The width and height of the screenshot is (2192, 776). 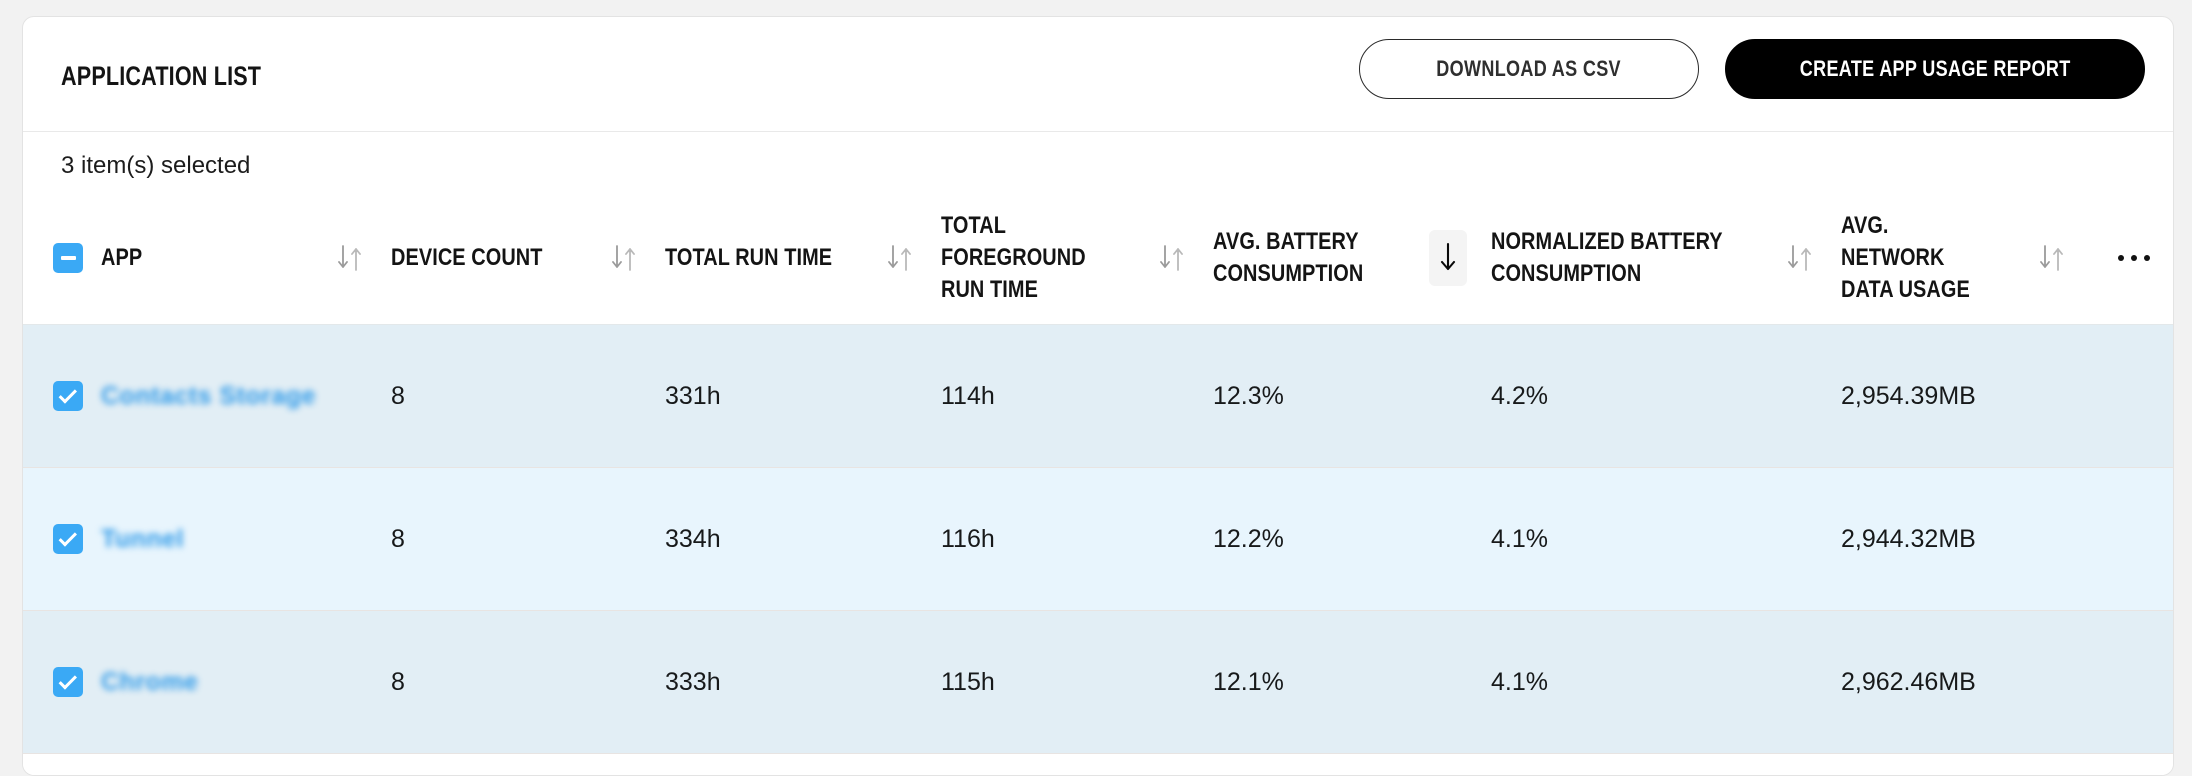 What do you see at coordinates (1666, 396) in the screenshot?
I see `cell-normalized-battery-consumption: 4.2%` at bounding box center [1666, 396].